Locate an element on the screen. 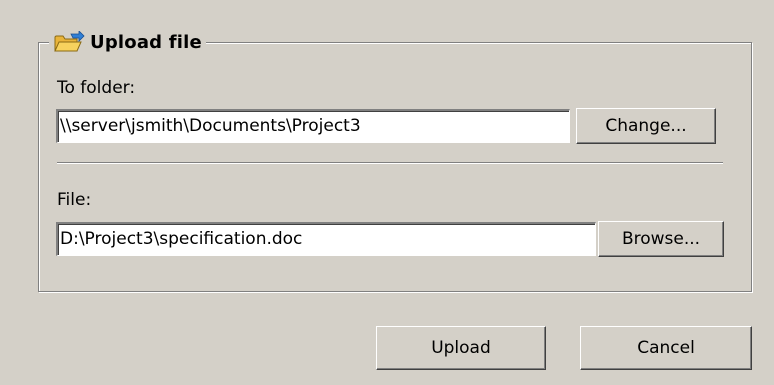 The width and height of the screenshot is (774, 385). section-divider is located at coordinates (390, 163).